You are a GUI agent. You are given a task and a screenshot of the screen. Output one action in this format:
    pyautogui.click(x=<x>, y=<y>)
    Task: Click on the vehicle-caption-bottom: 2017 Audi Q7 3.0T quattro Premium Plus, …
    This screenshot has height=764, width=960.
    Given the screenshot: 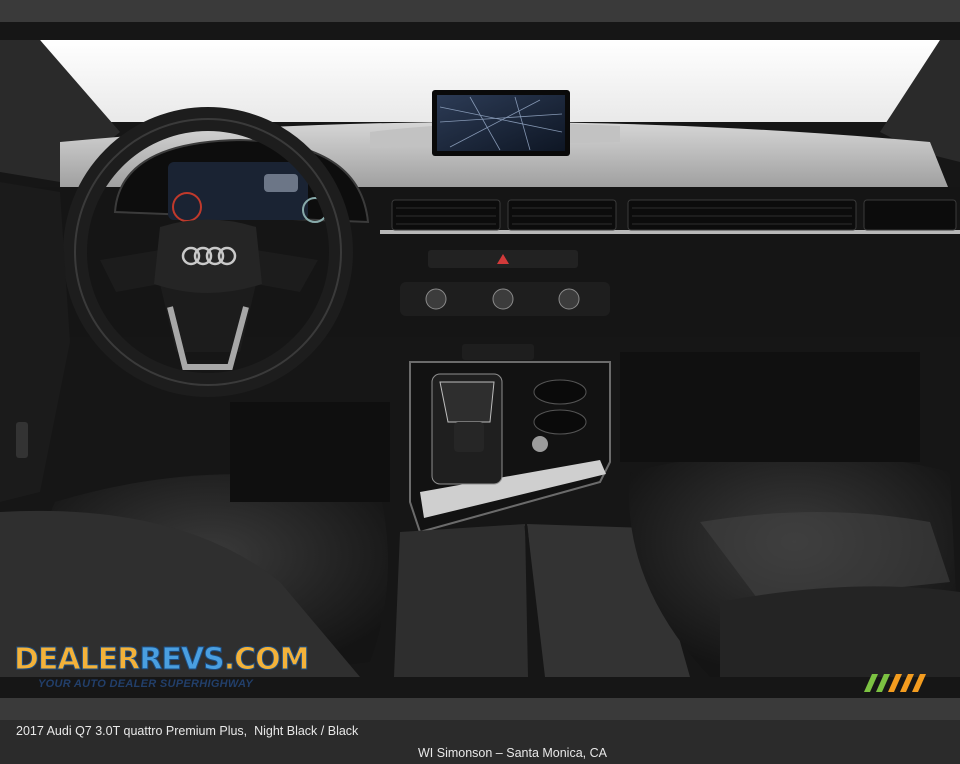 What is the action you would take?
    pyautogui.click(x=187, y=731)
    